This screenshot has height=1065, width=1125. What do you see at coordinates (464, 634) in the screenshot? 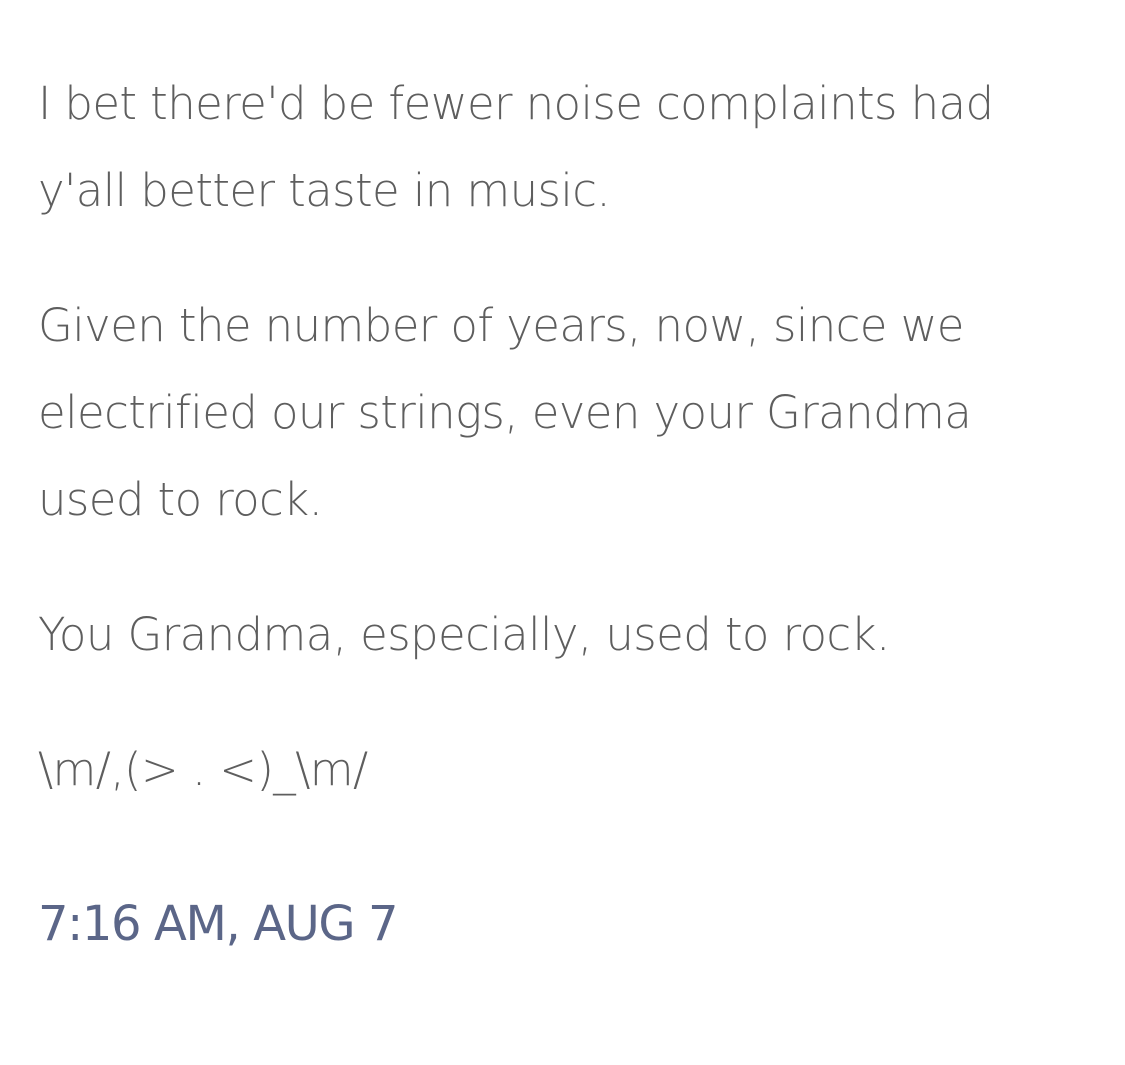
I see `post-paragraph-3: You Grandma, especially, used to rock.` at bounding box center [464, 634].